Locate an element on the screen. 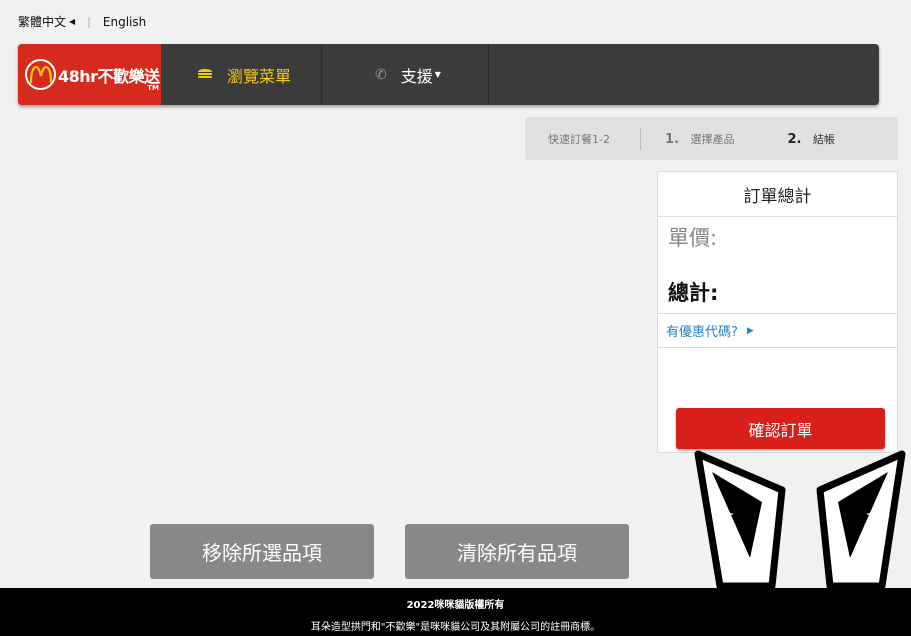 The width and height of the screenshot is (911, 636). browse-label: 瀏覽菜單 is located at coordinates (259, 76).